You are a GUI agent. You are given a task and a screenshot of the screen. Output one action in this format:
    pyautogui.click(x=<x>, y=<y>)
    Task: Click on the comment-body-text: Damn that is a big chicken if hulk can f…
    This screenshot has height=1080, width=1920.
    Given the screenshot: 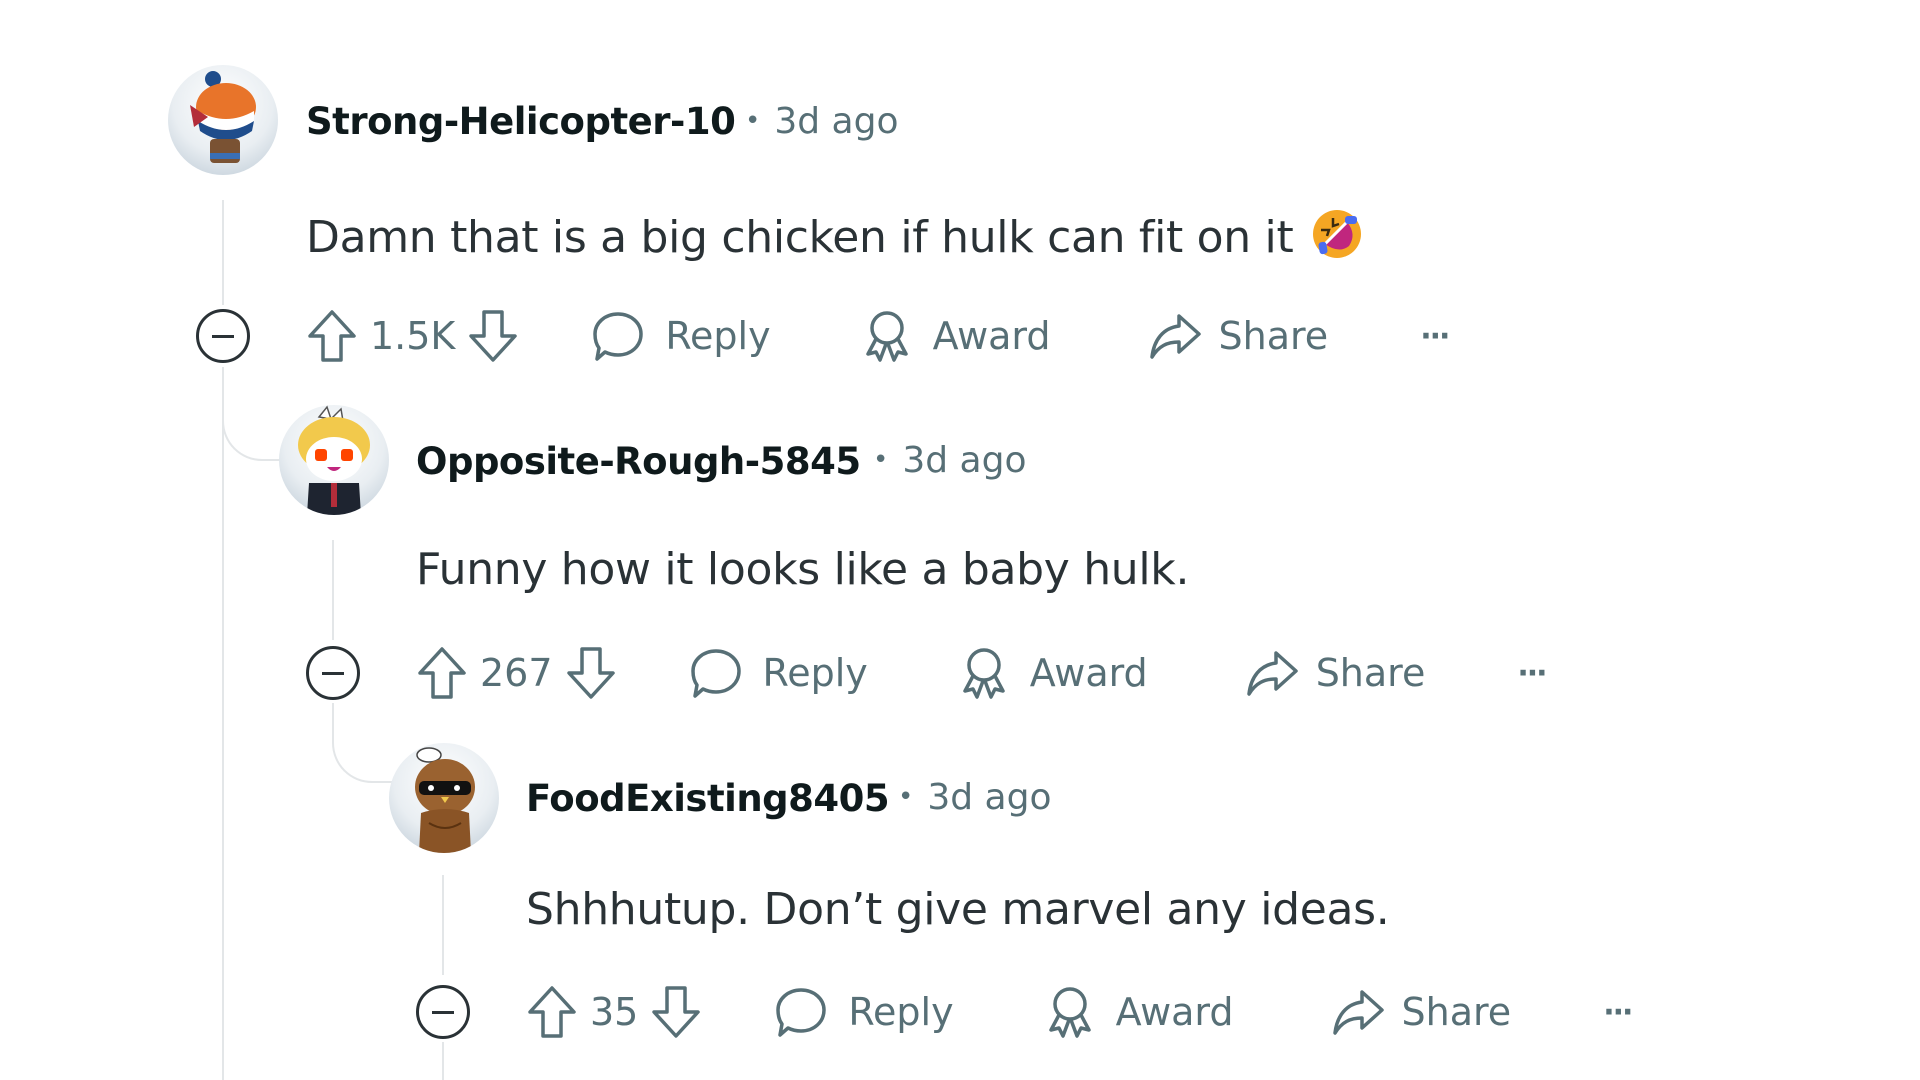 What is the action you would take?
    pyautogui.click(x=800, y=237)
    